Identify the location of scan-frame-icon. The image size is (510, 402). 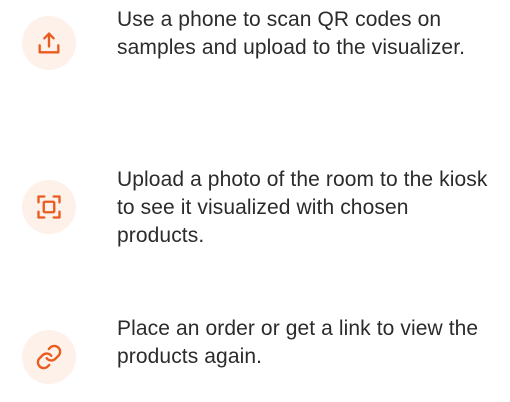
(49, 207).